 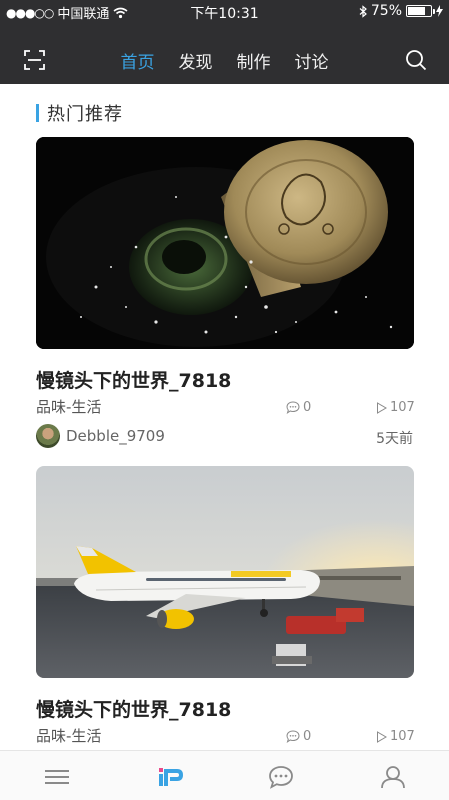 I want to click on post-time: 5天前, so click(x=394, y=439).